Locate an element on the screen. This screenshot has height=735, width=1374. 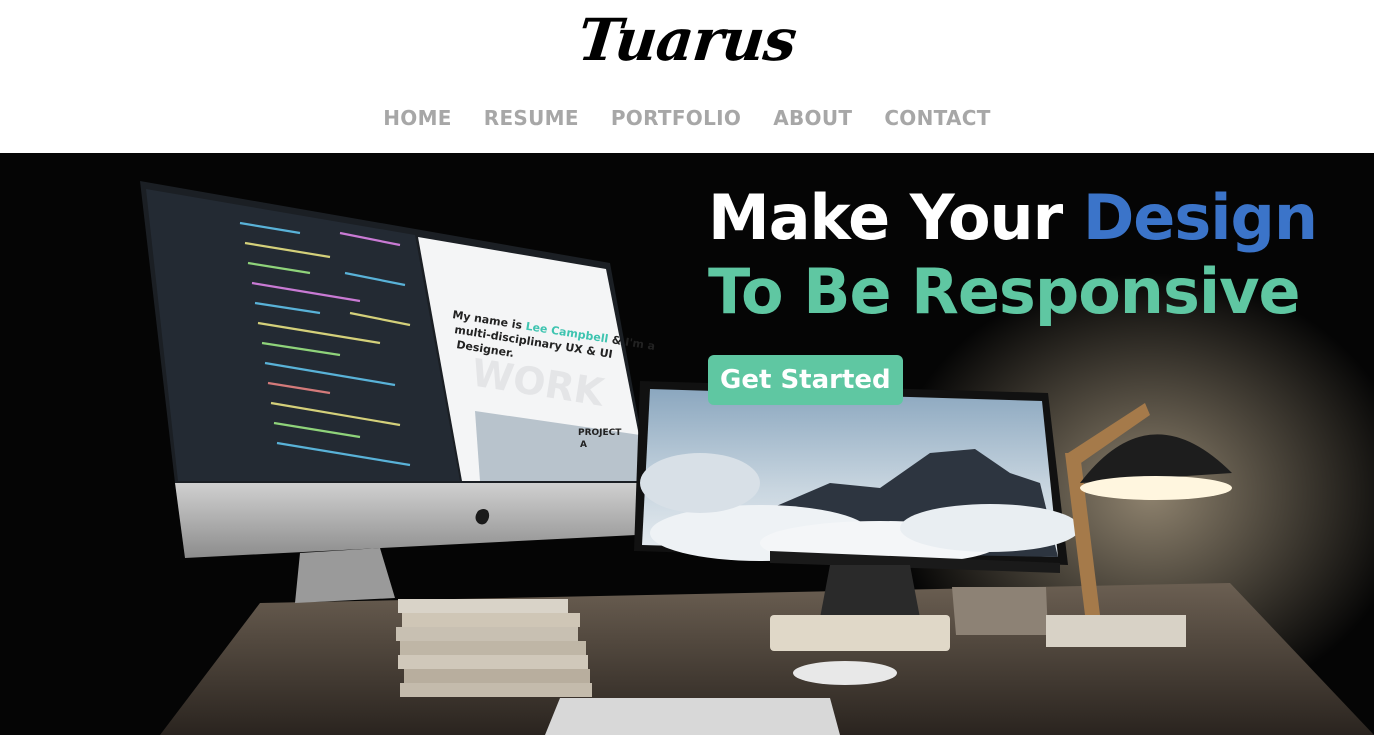
nav-about: ABOUT is located at coordinates (812, 118).